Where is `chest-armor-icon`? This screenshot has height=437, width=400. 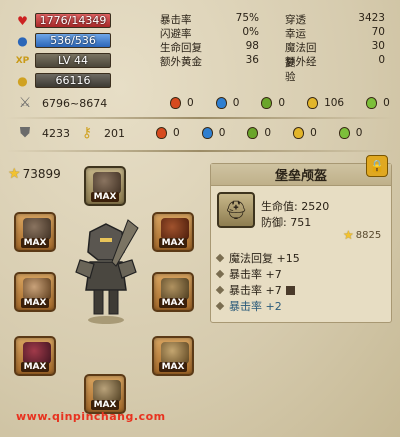
chest-armor-icon is located at coordinates (175, 289).